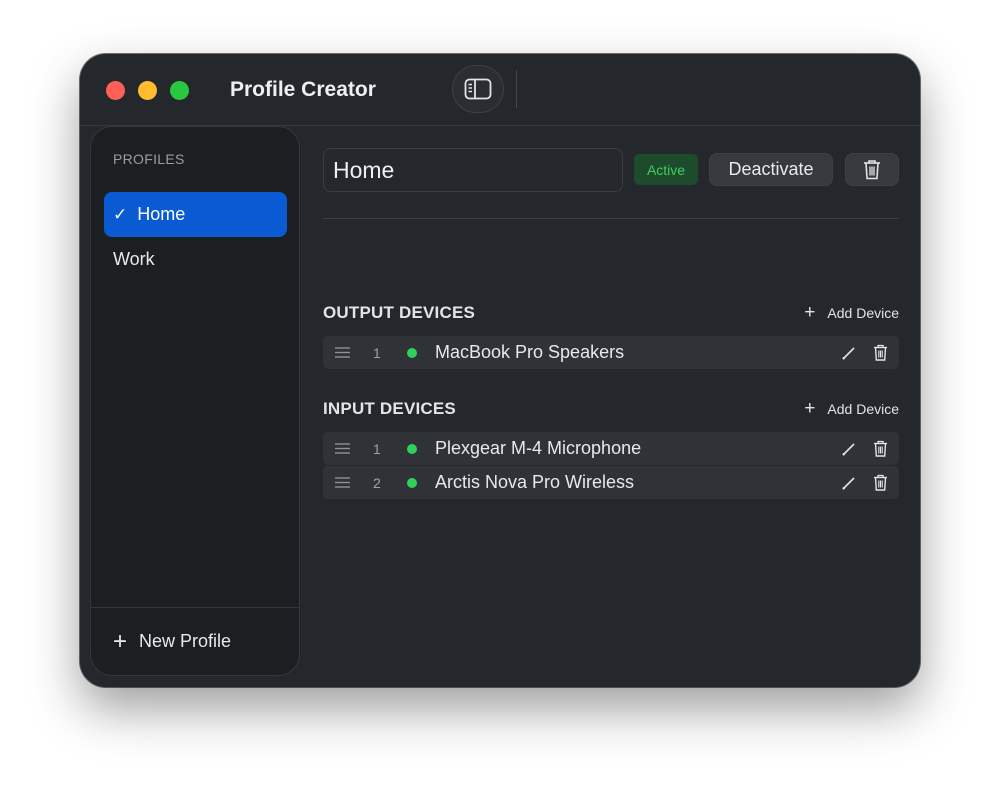 The height and width of the screenshot is (792, 1000). I want to click on new-profile-button: + New Profile, so click(195, 641).